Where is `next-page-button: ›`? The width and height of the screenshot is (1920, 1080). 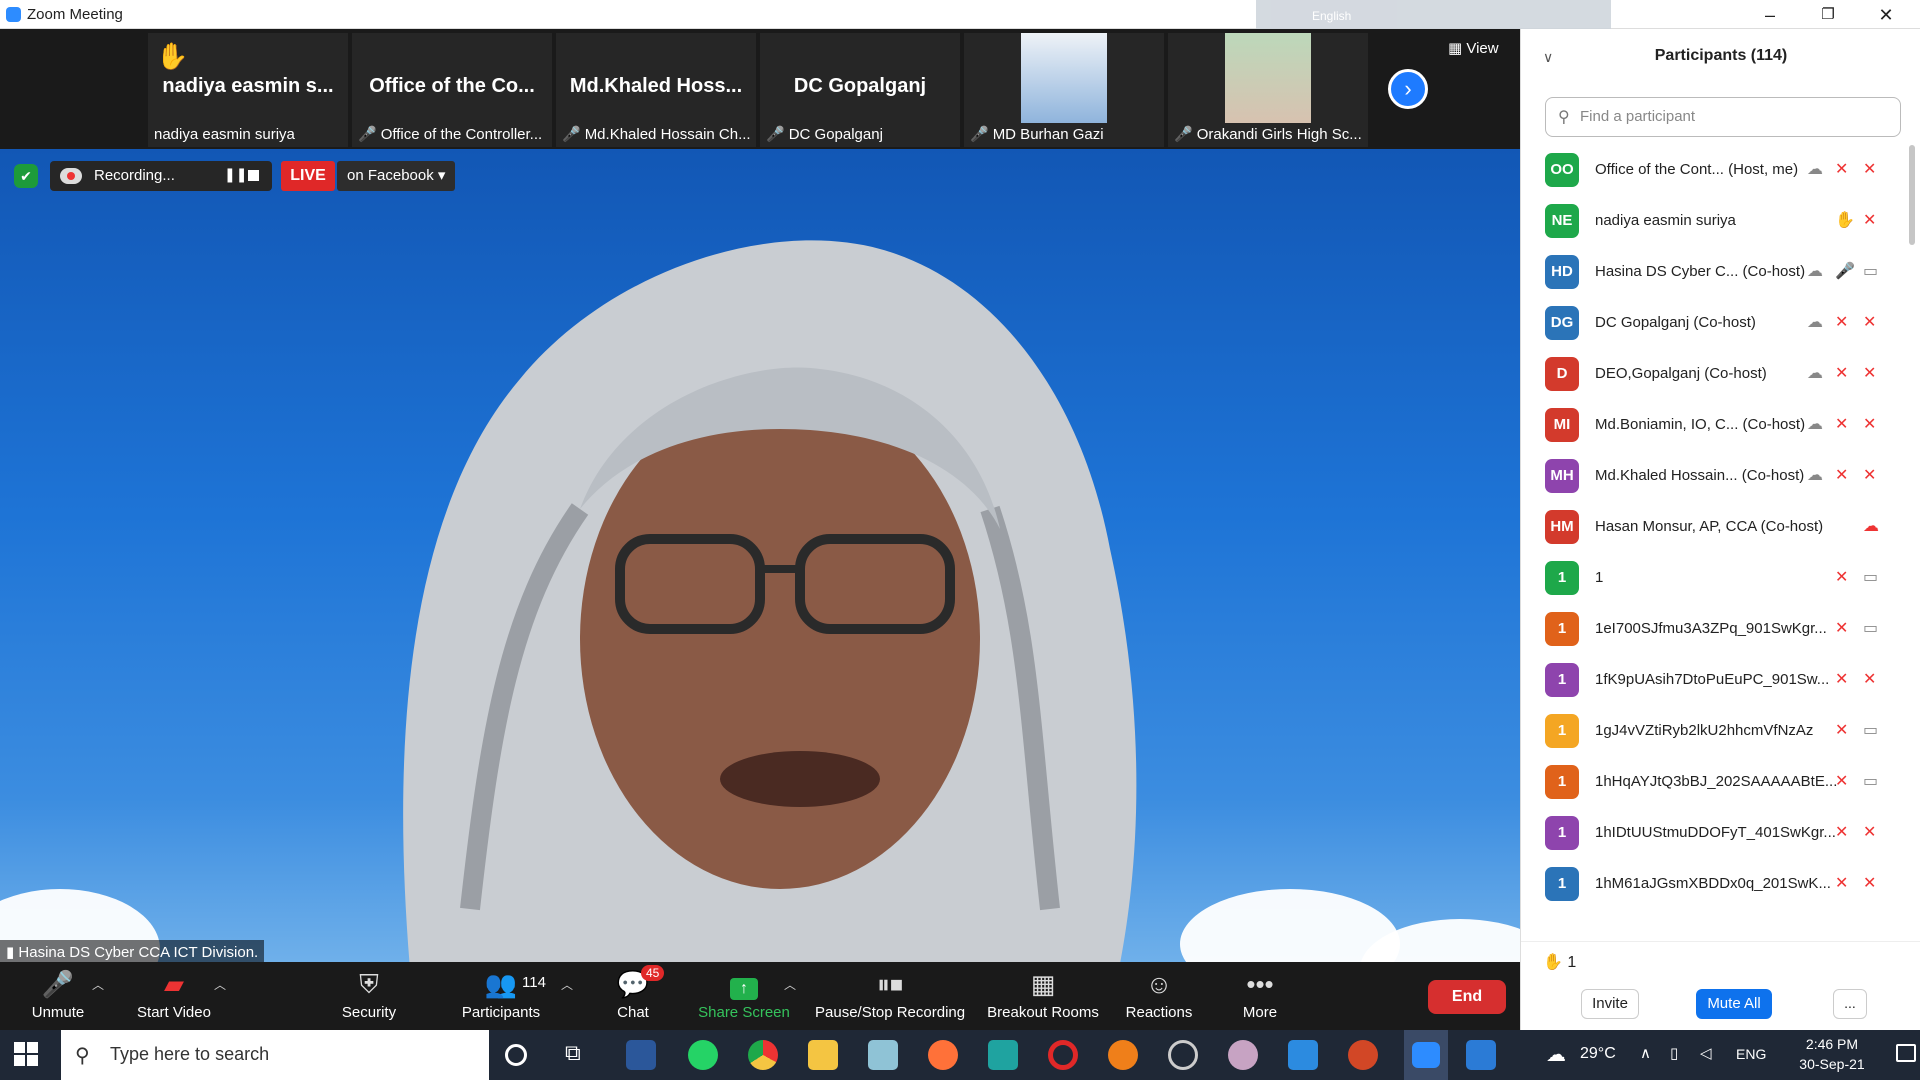
next-page-button: › is located at coordinates (1408, 89).